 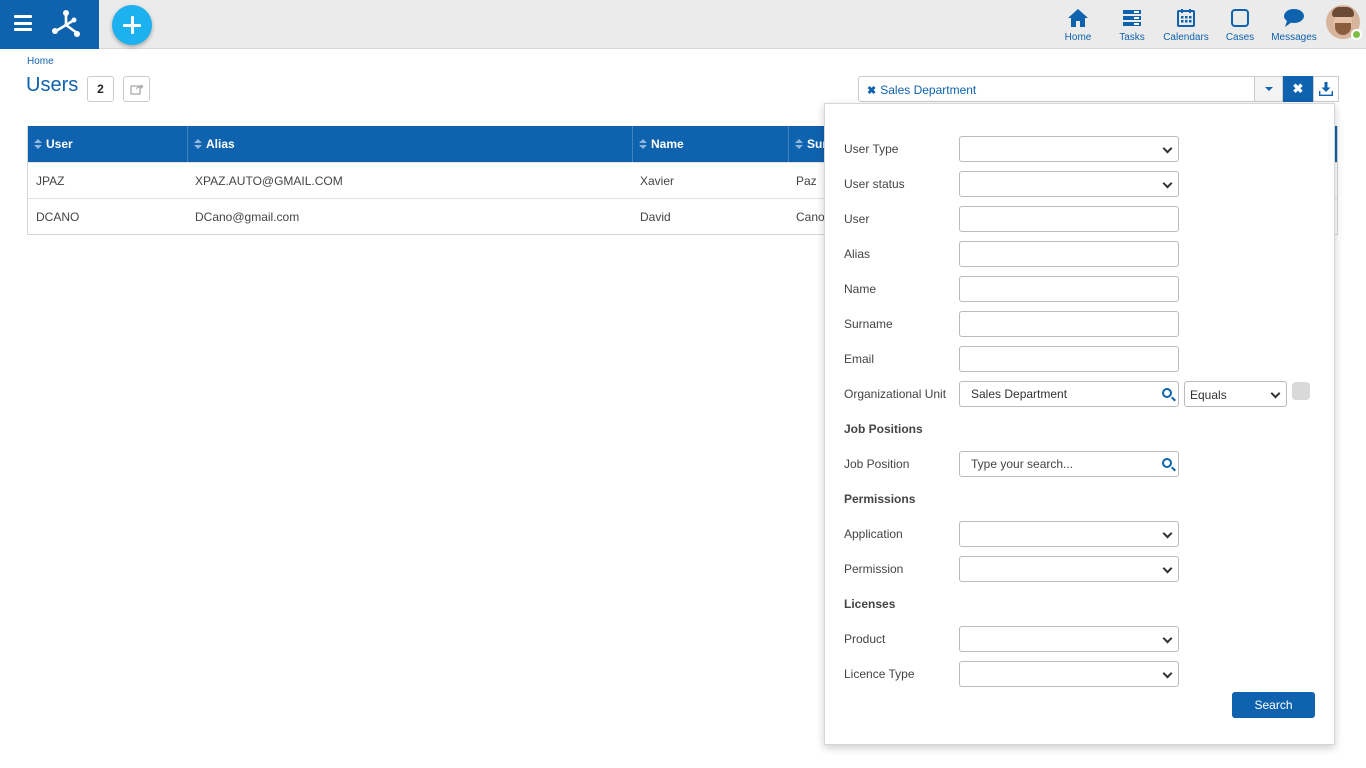 I want to click on filter-dropdown-toggle, so click(x=1268, y=89).